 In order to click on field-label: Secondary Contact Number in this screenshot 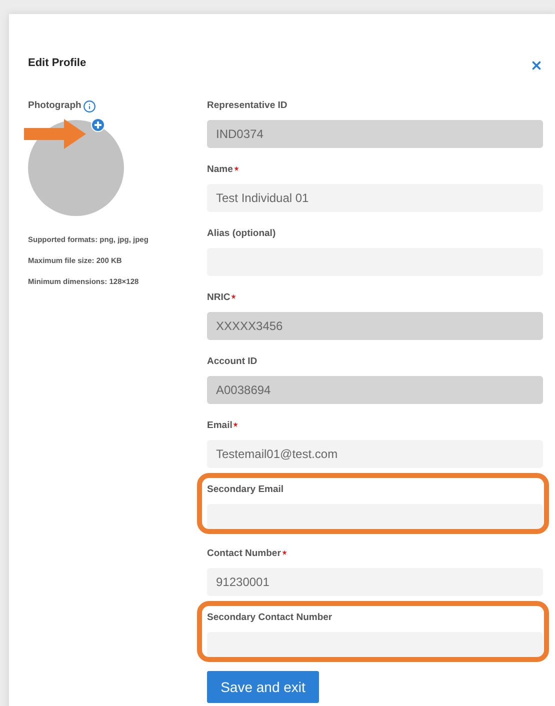, I will do `click(269, 618)`.